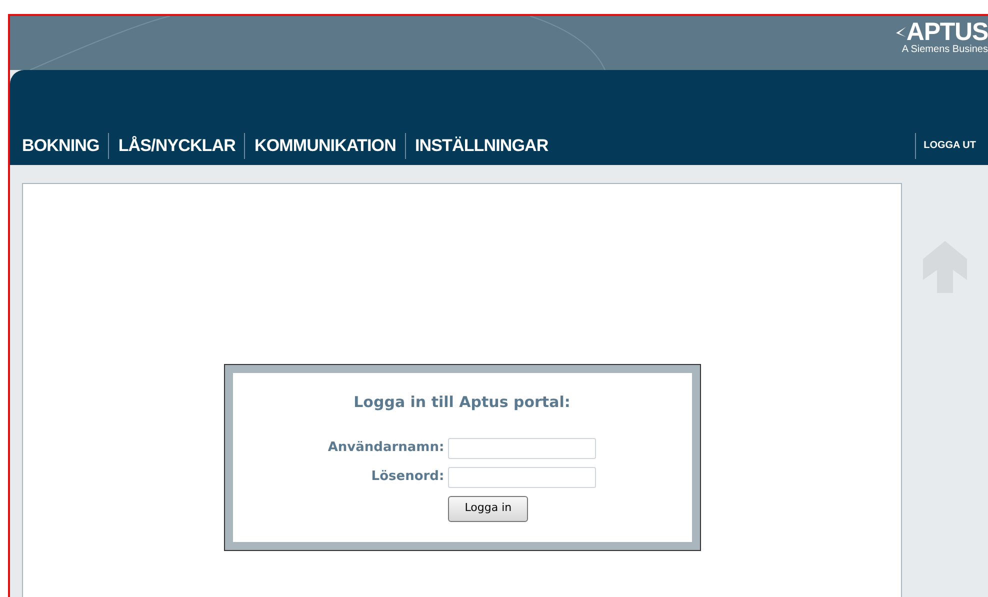 This screenshot has width=988, height=597. I want to click on login-button: Logga in, so click(488, 509).